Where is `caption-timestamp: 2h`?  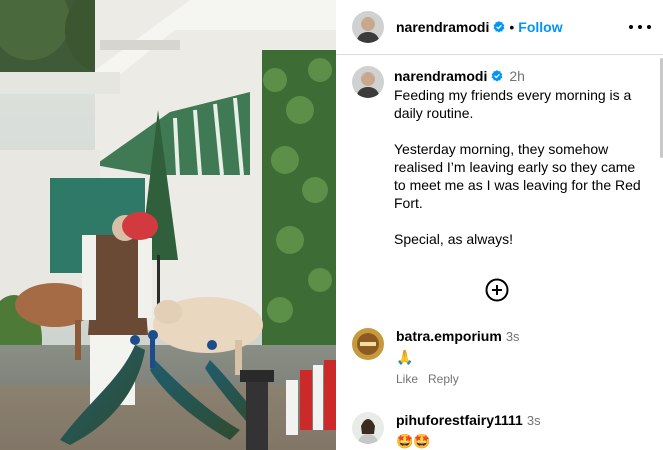
caption-timestamp: 2h is located at coordinates (517, 76).